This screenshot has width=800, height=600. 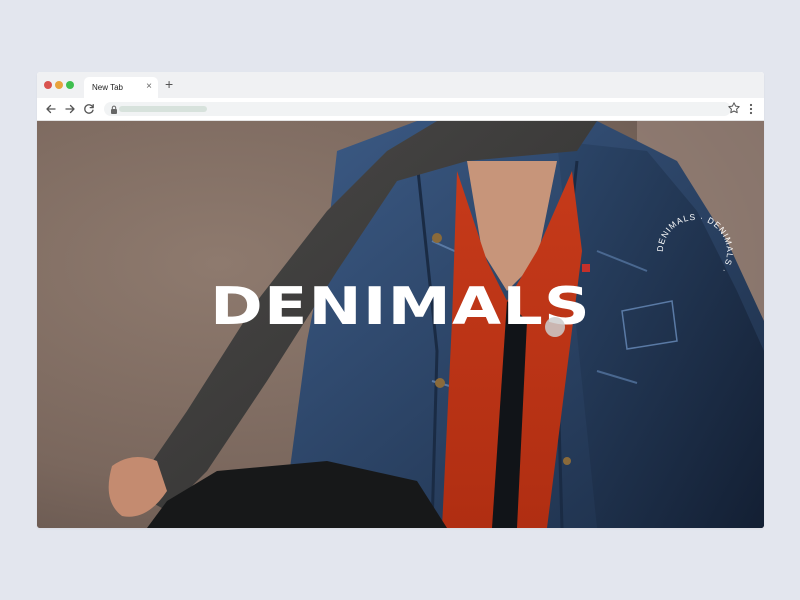 I want to click on address-bar, so click(x=417, y=109).